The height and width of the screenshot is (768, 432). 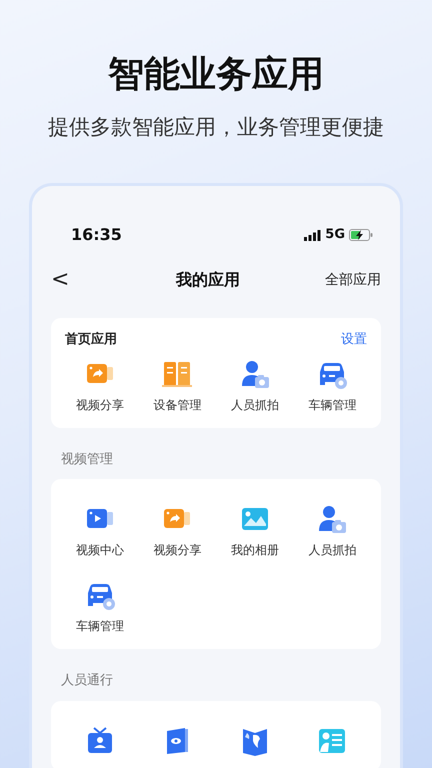 I want to click on page-title: 我的应用, so click(x=208, y=279).